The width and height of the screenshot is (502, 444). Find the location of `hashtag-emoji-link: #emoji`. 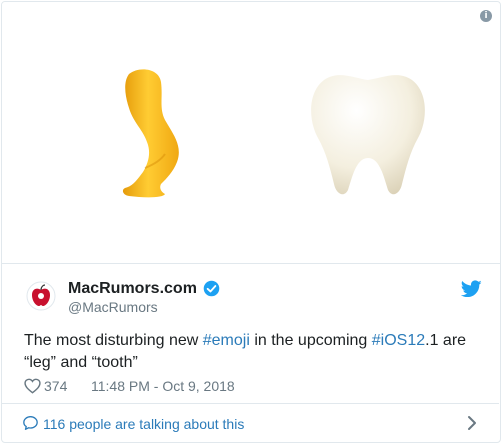

hashtag-emoji-link: #emoji is located at coordinates (226, 340).